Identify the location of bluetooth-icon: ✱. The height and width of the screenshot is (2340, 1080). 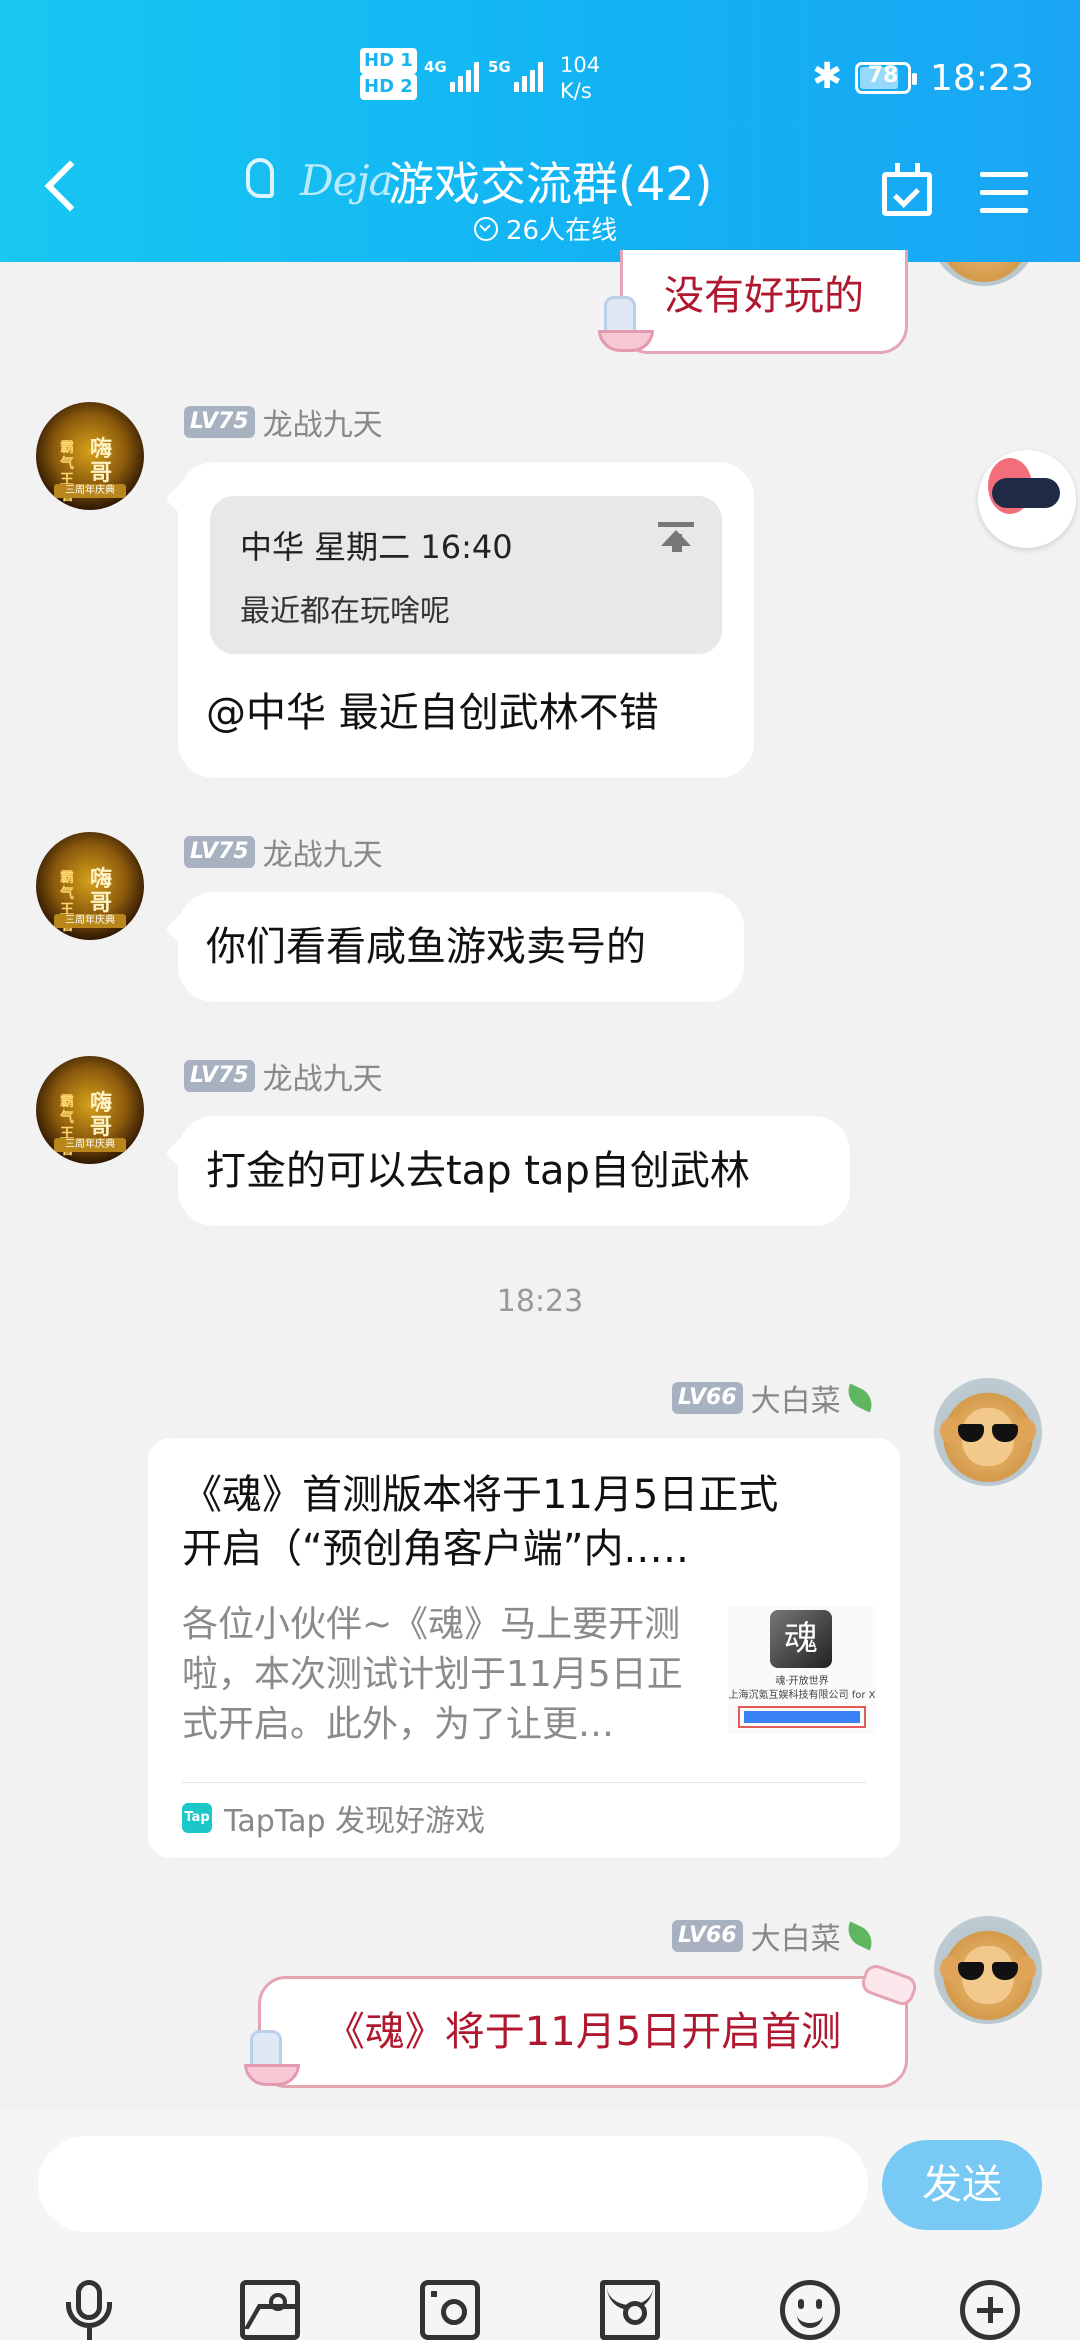
(827, 76).